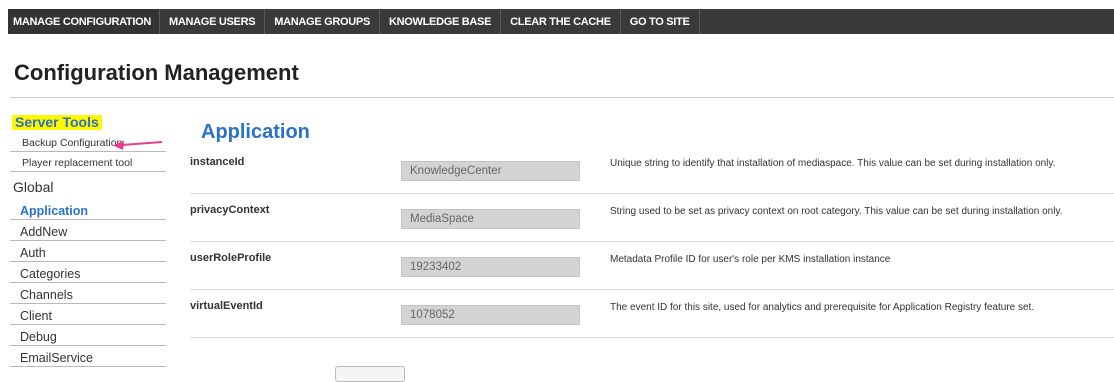  I want to click on virtualeventid-input, so click(490, 315).